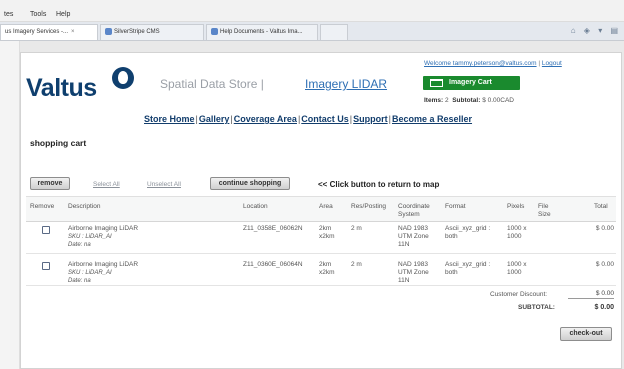  I want to click on customer-discount-value: $ 0.00, so click(591, 293).